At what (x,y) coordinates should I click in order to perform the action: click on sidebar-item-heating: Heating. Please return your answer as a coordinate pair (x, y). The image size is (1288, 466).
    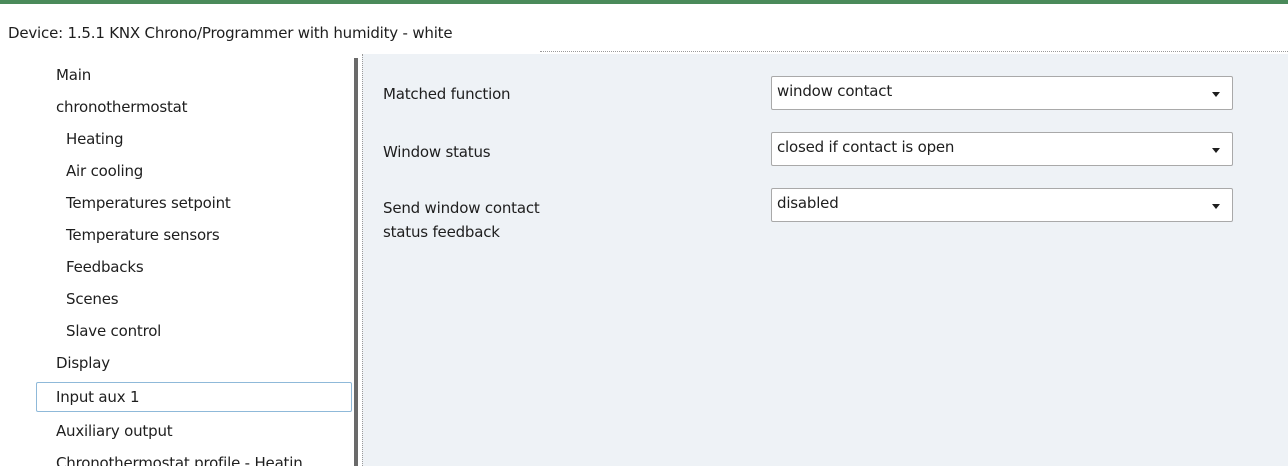
    Looking at the image, I should click on (210, 139).